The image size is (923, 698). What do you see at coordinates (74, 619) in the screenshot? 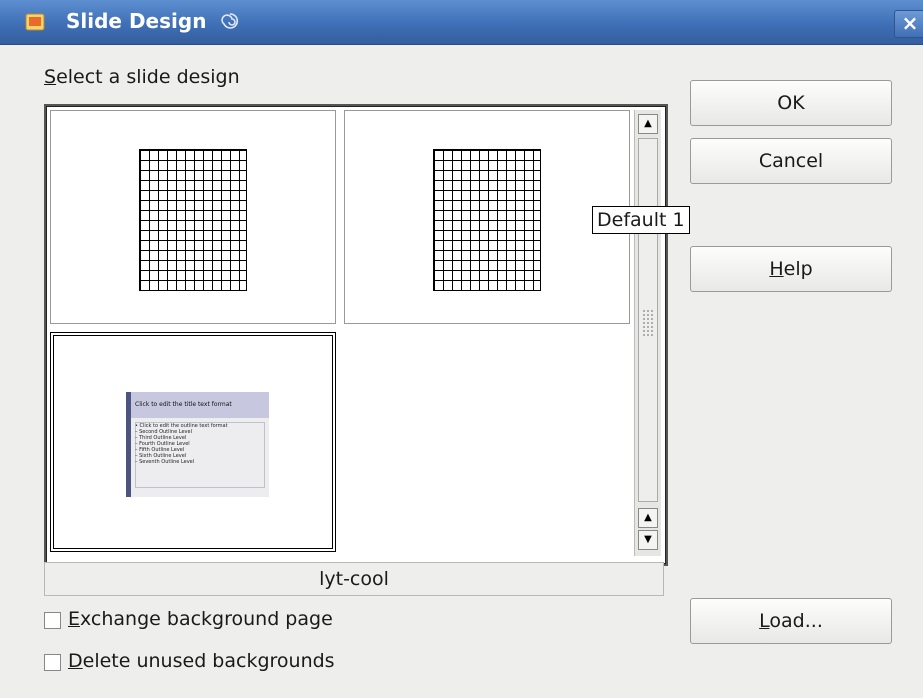
I see `exchange-mnemonic: E` at bounding box center [74, 619].